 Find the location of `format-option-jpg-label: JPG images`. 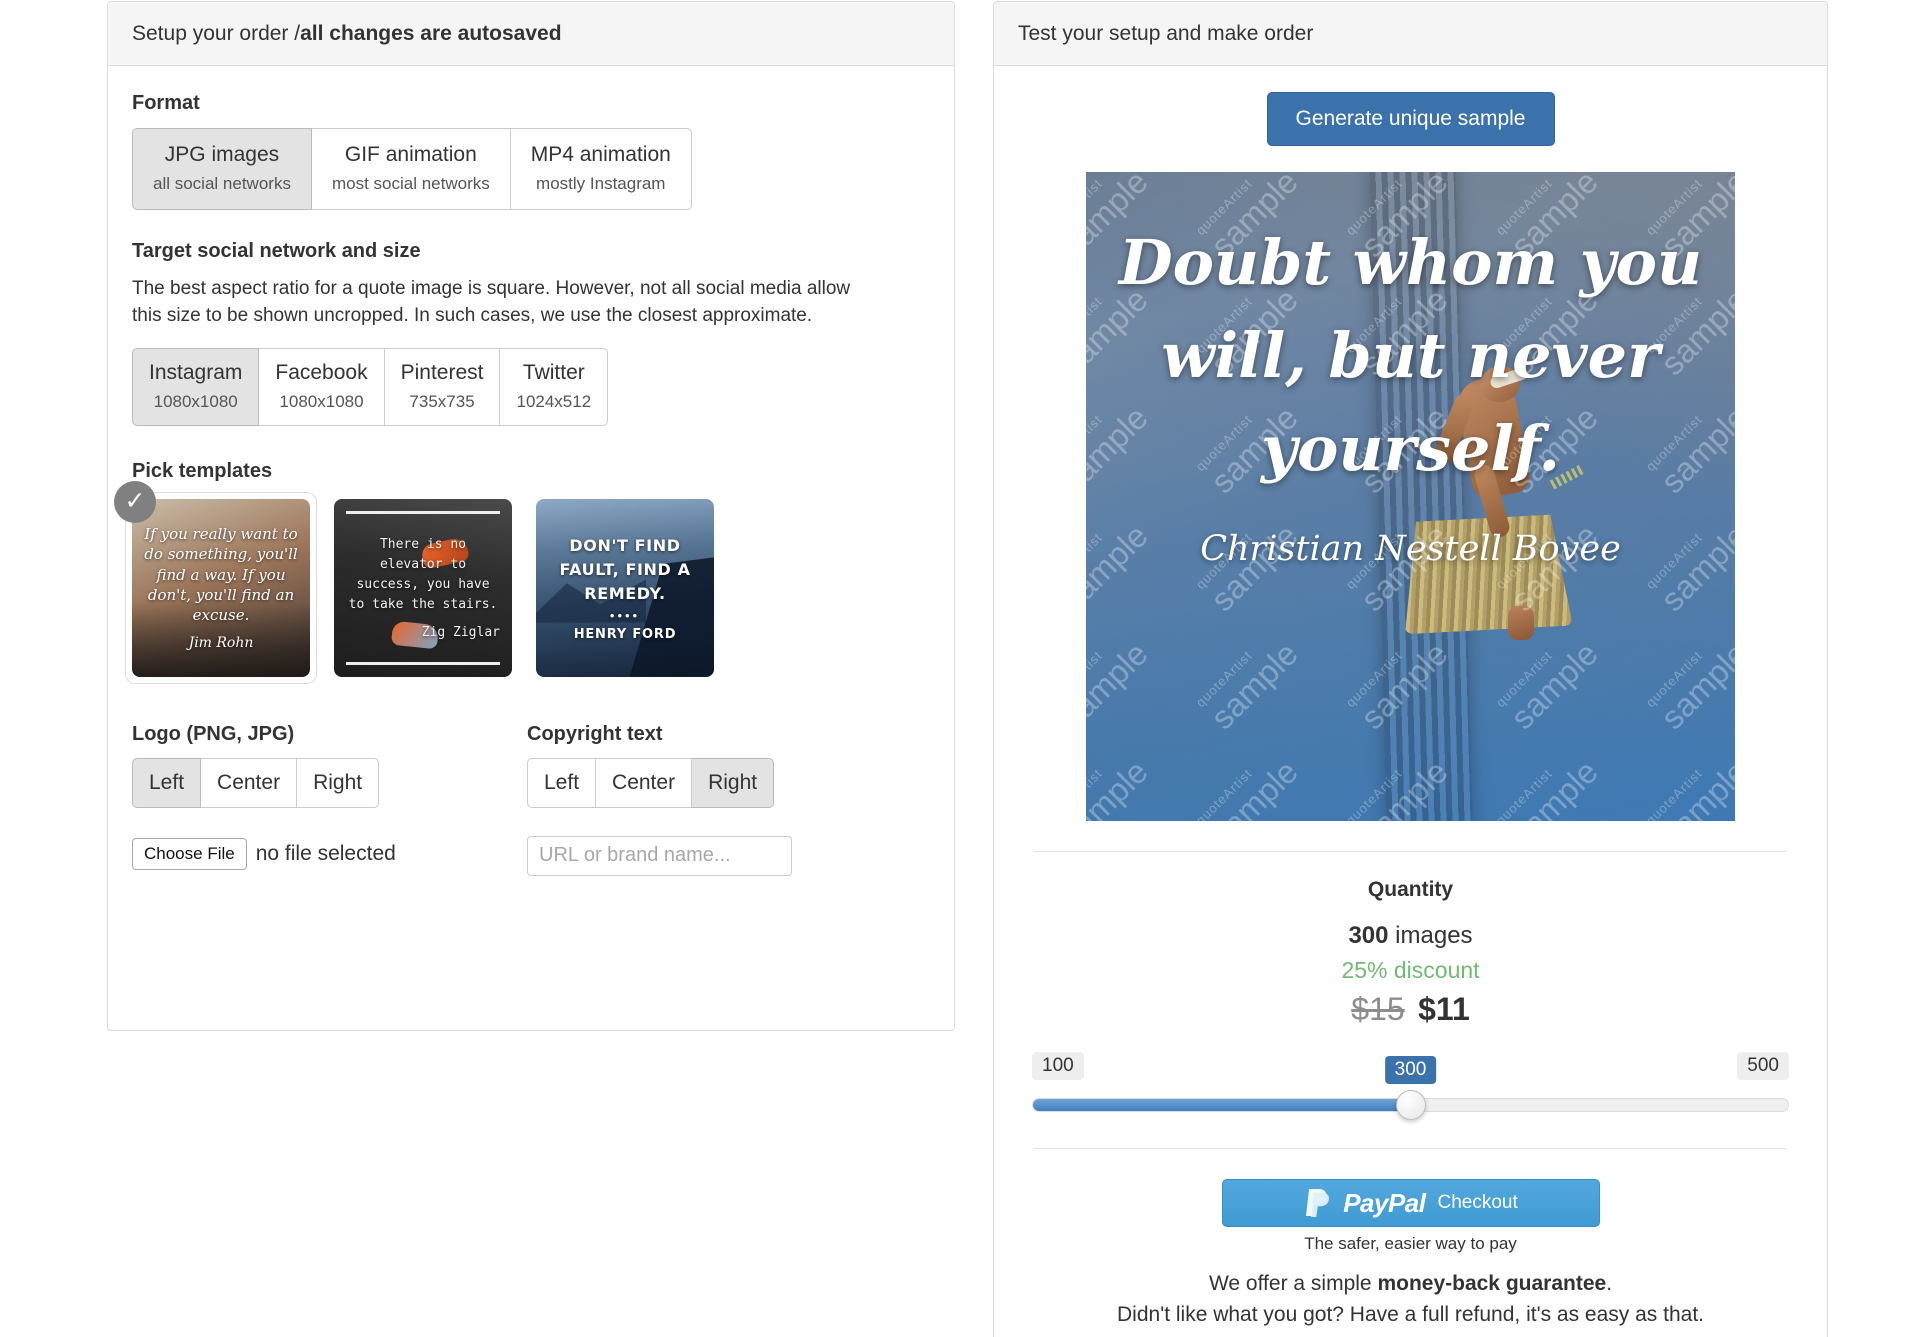

format-option-jpg-label: JPG images is located at coordinates (222, 154).